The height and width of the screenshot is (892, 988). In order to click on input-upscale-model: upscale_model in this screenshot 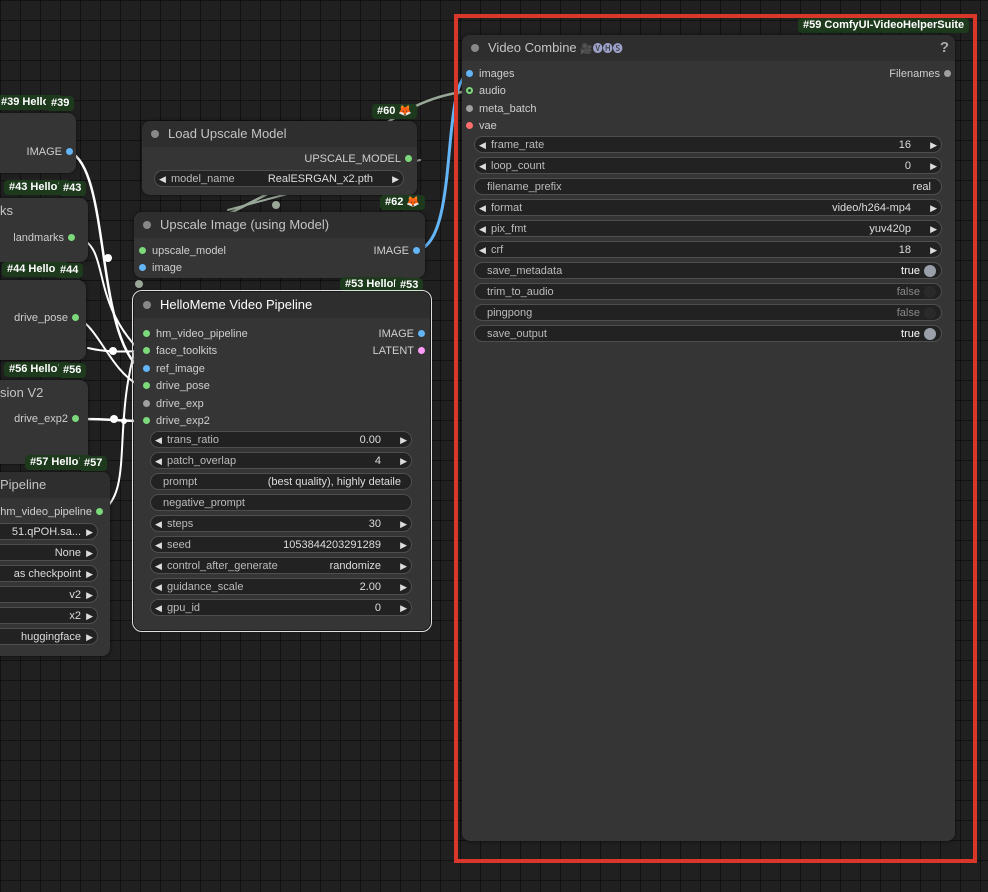, I will do `click(181, 251)`.